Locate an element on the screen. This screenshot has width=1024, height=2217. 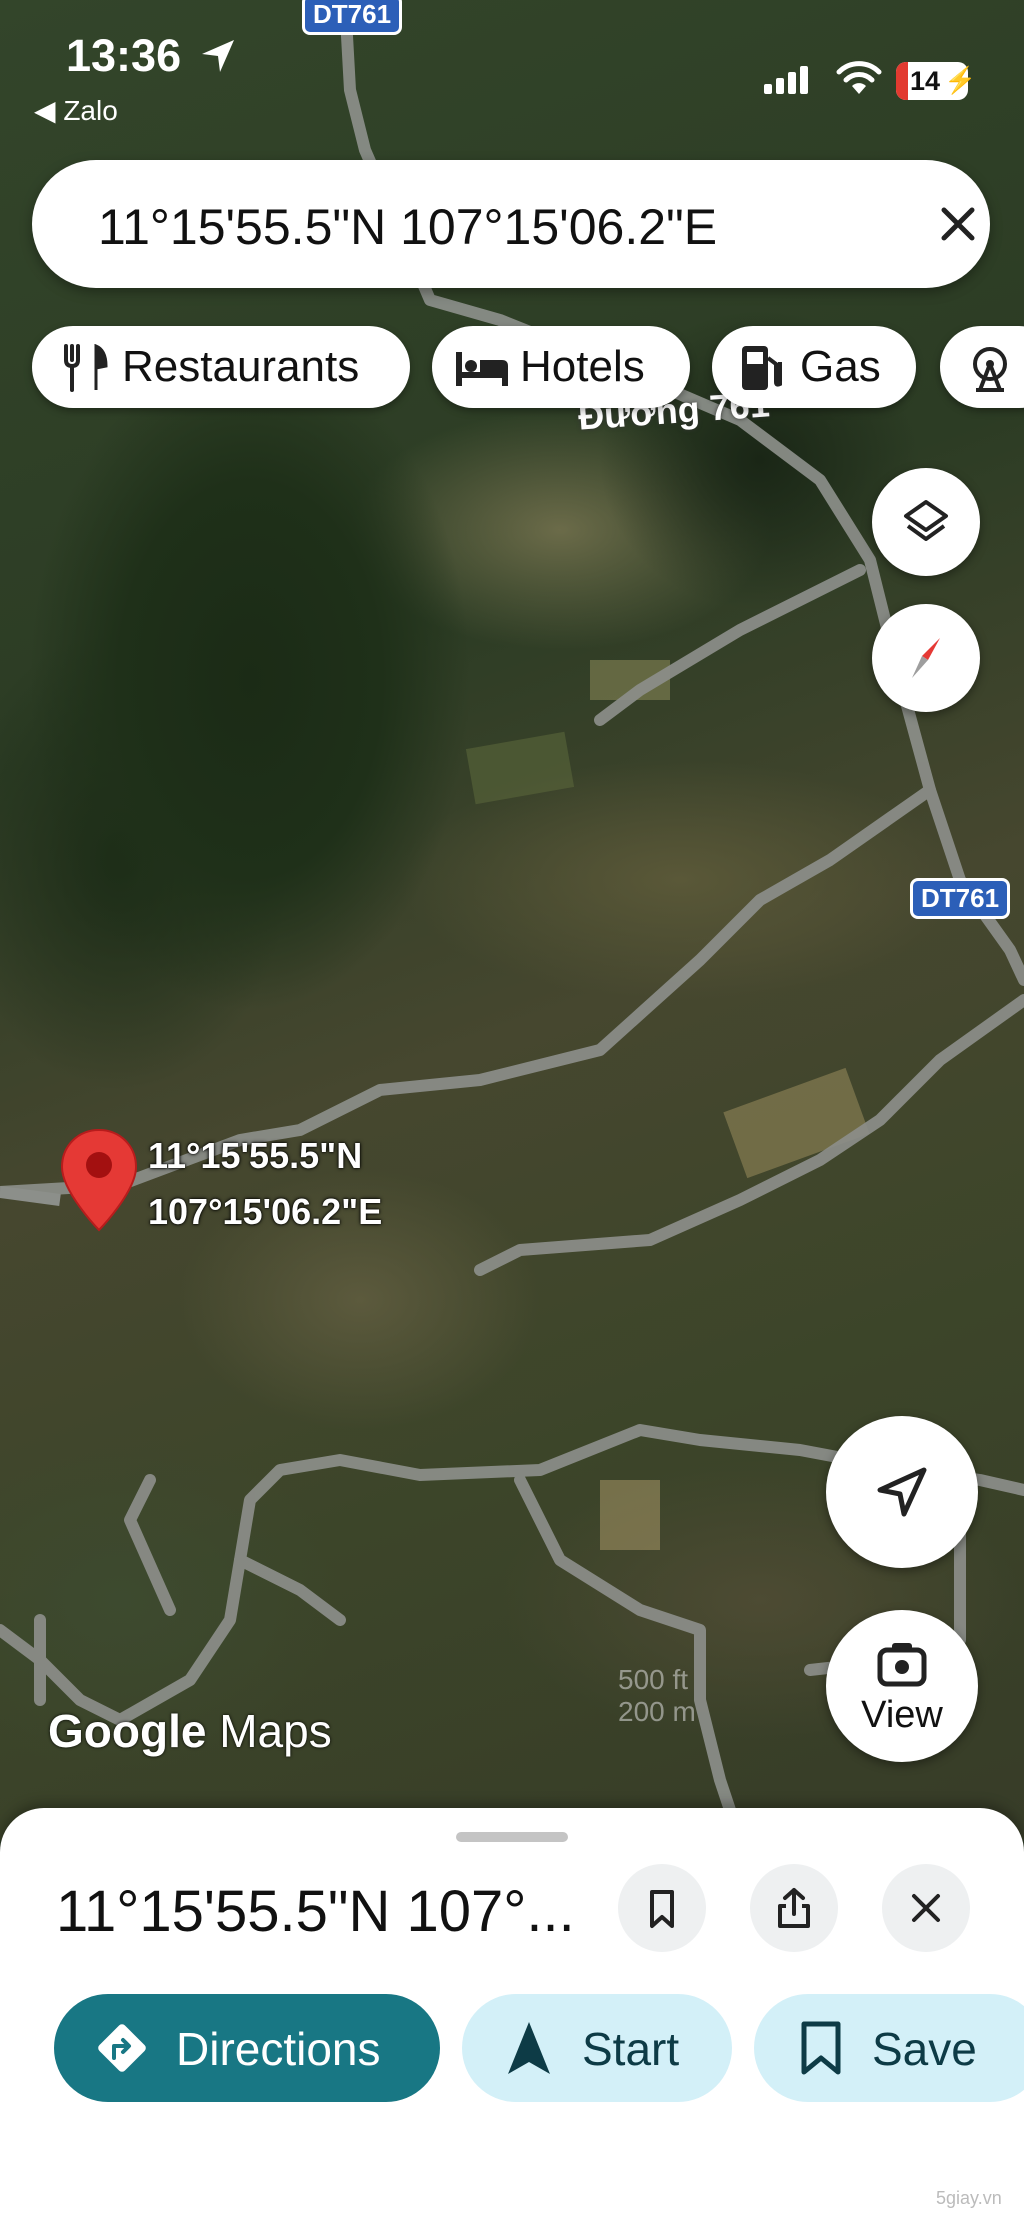
location-arrow-icon is located at coordinates (218, 56).